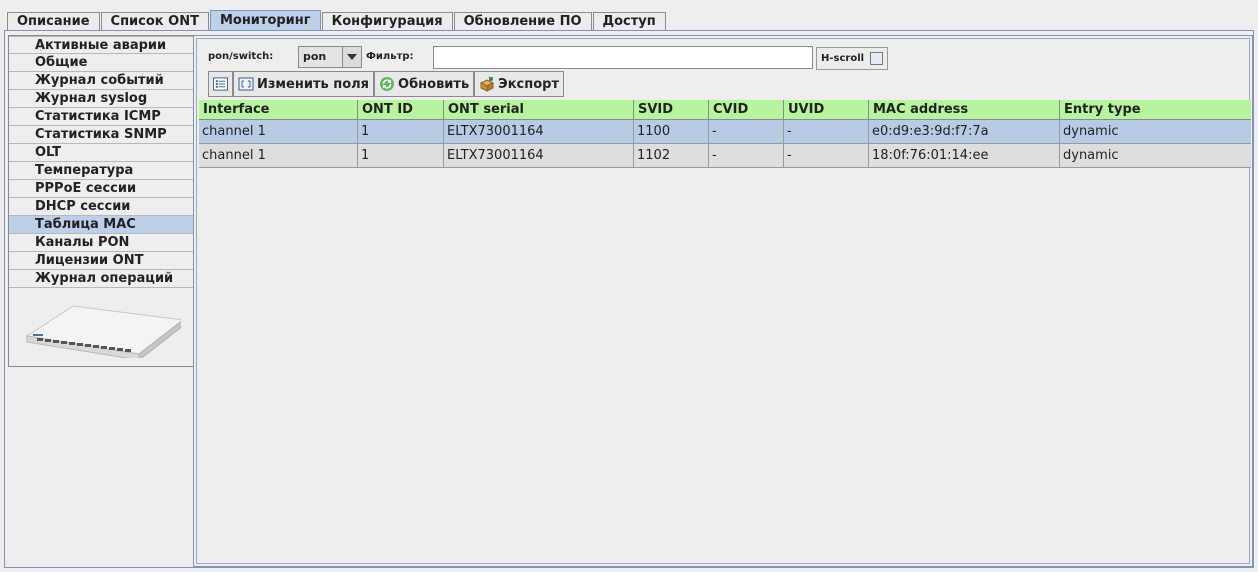 This screenshot has width=1258, height=572. I want to click on column-header-interface: Interface, so click(278, 110).